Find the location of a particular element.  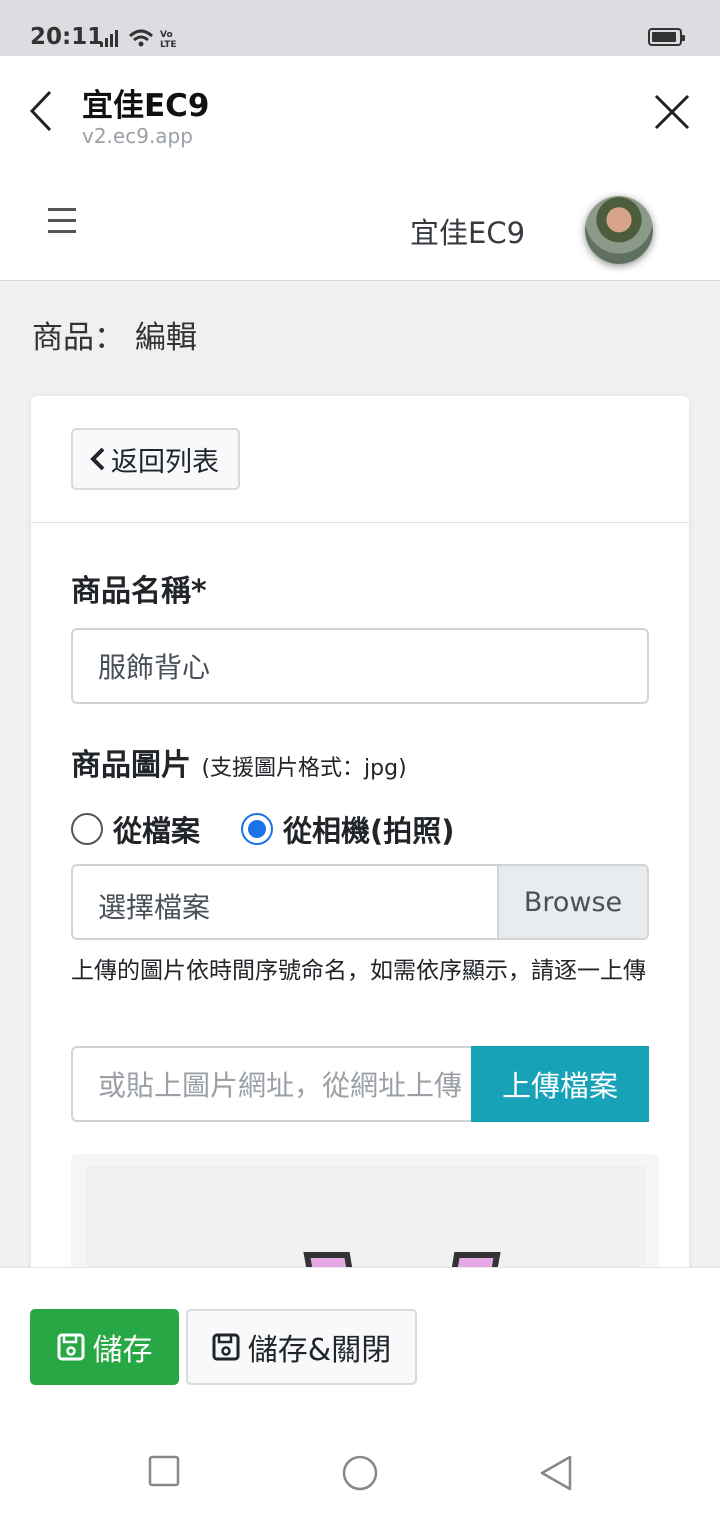

radio-from-camera: 從相機(拍照) is located at coordinates (348, 829).